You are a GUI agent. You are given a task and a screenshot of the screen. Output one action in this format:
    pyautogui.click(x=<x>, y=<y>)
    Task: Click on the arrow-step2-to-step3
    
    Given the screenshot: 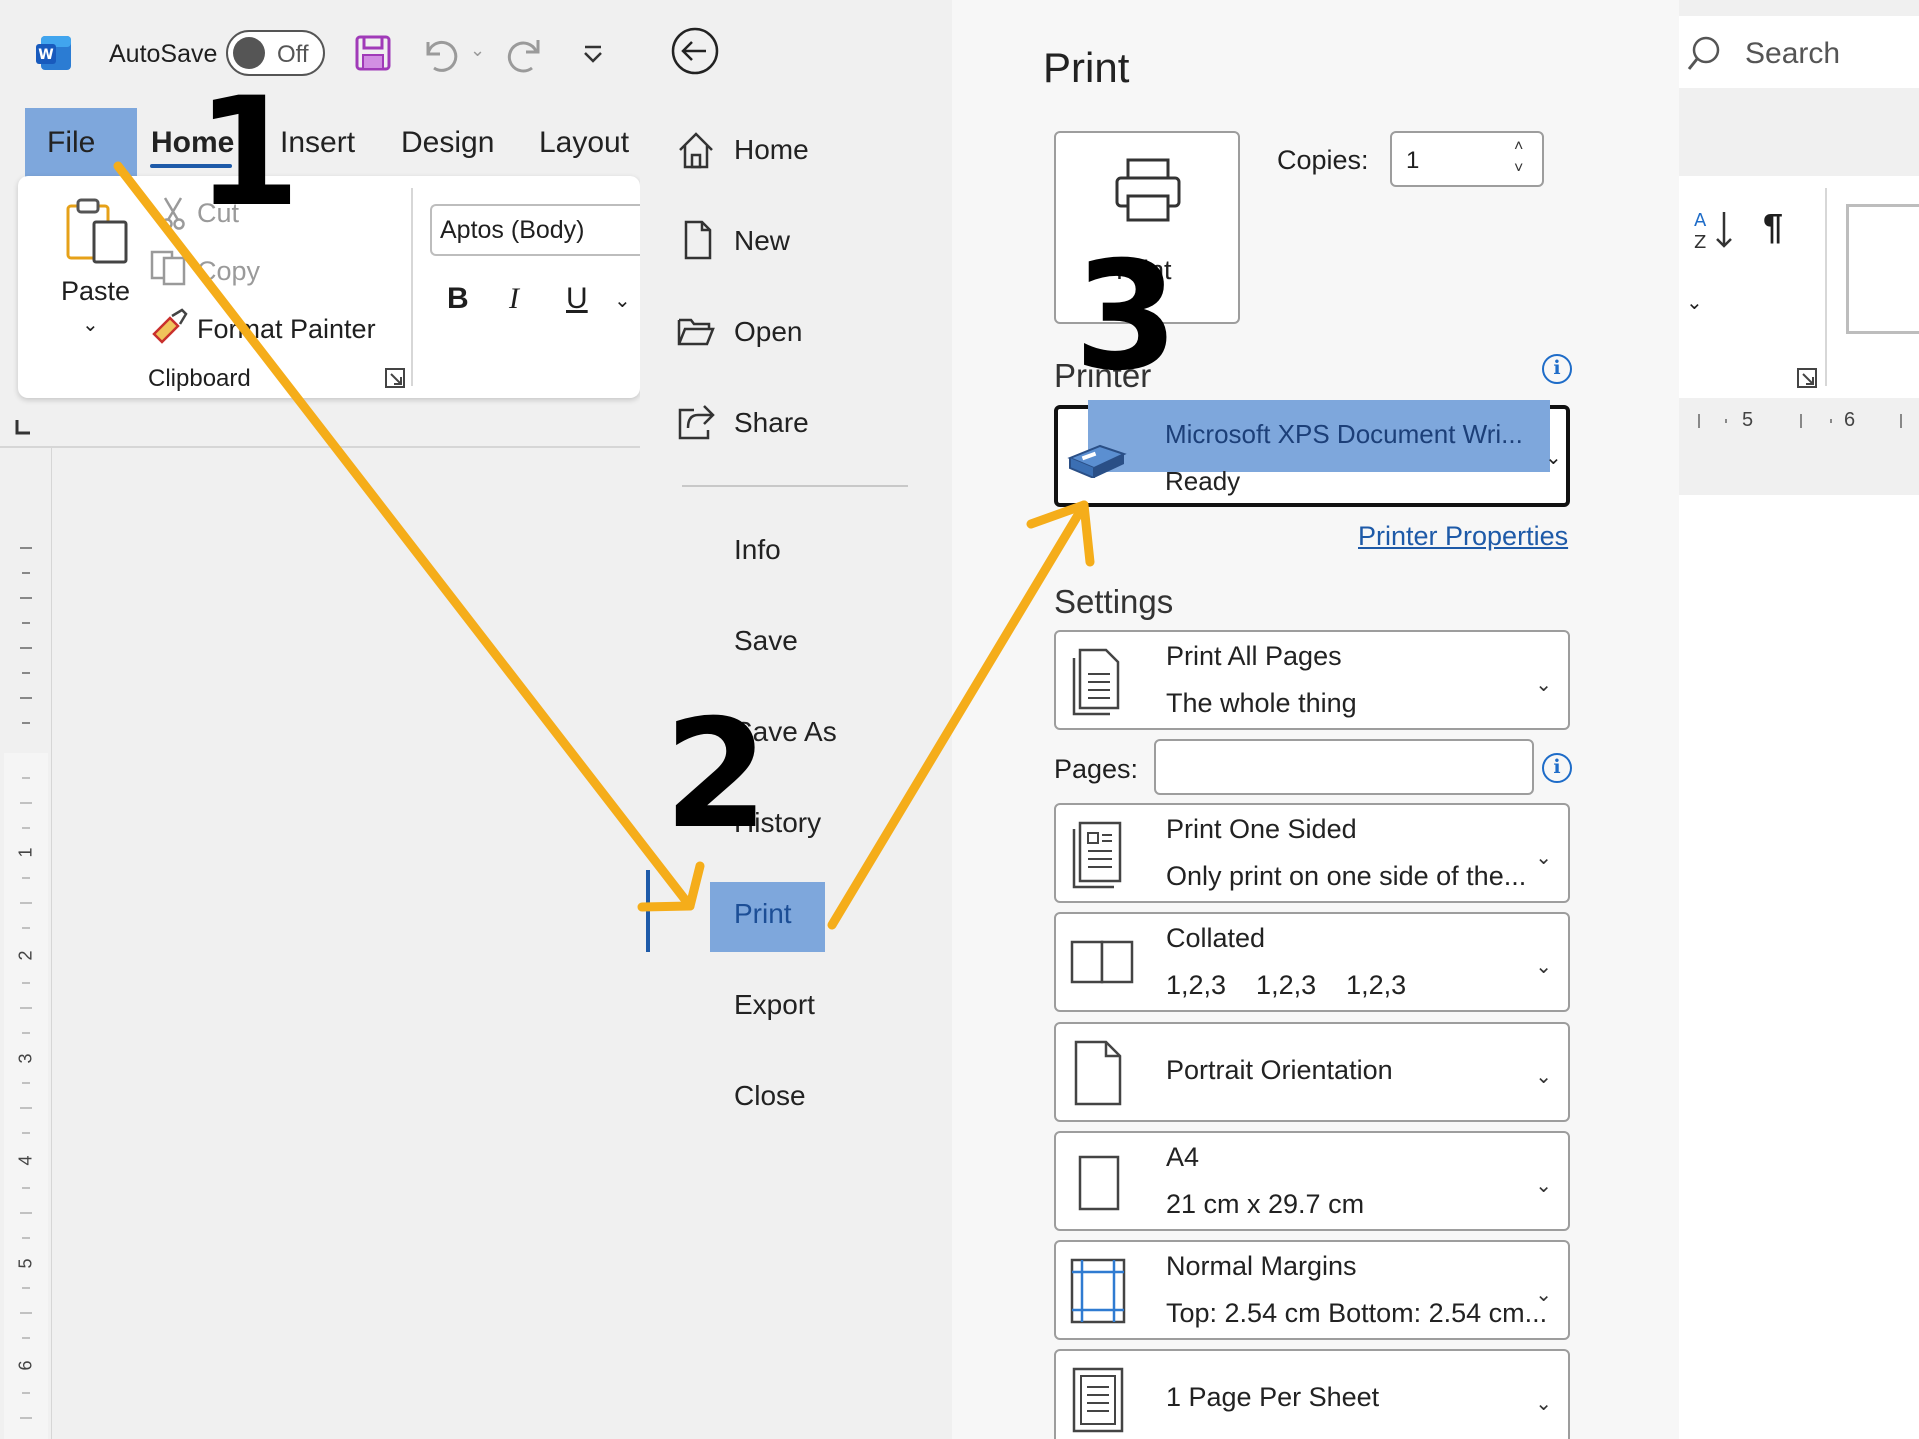 What is the action you would take?
    pyautogui.click(x=958, y=715)
    